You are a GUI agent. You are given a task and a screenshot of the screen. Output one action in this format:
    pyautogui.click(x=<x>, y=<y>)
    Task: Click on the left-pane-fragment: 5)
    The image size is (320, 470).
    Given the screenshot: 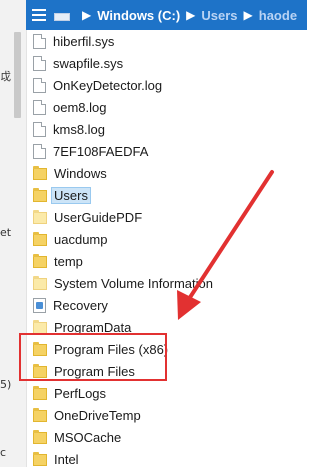 What is the action you would take?
    pyautogui.click(x=6, y=384)
    